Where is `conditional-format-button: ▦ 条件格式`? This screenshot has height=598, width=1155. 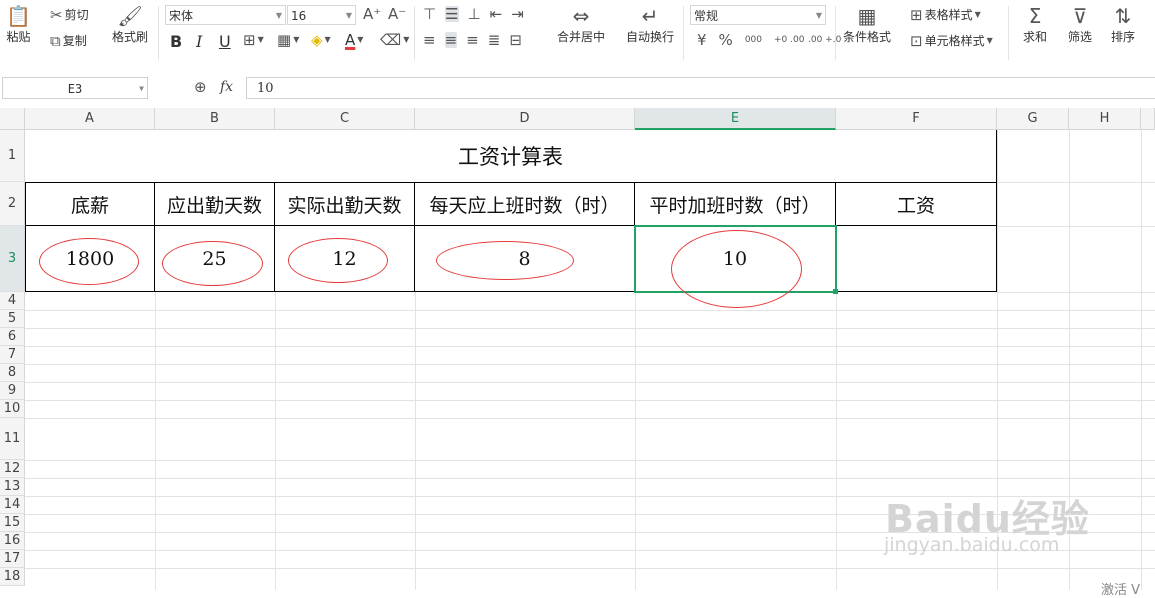 conditional-format-button: ▦ 条件格式 is located at coordinates (867, 24).